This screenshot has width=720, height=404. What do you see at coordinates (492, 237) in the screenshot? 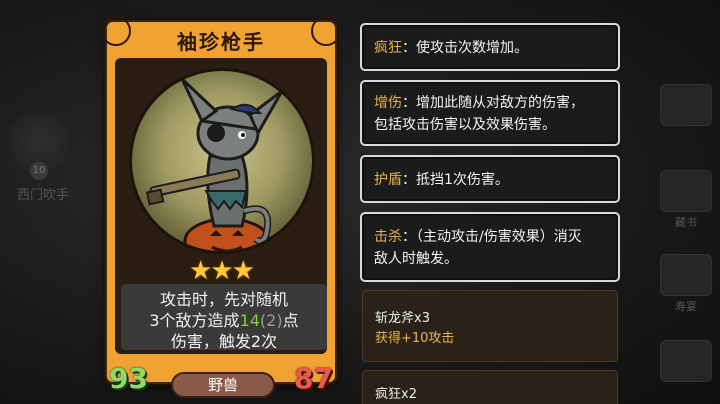
I see `keyword-text: ：（主动攻击/伤害效果）消灭` at bounding box center [492, 237].